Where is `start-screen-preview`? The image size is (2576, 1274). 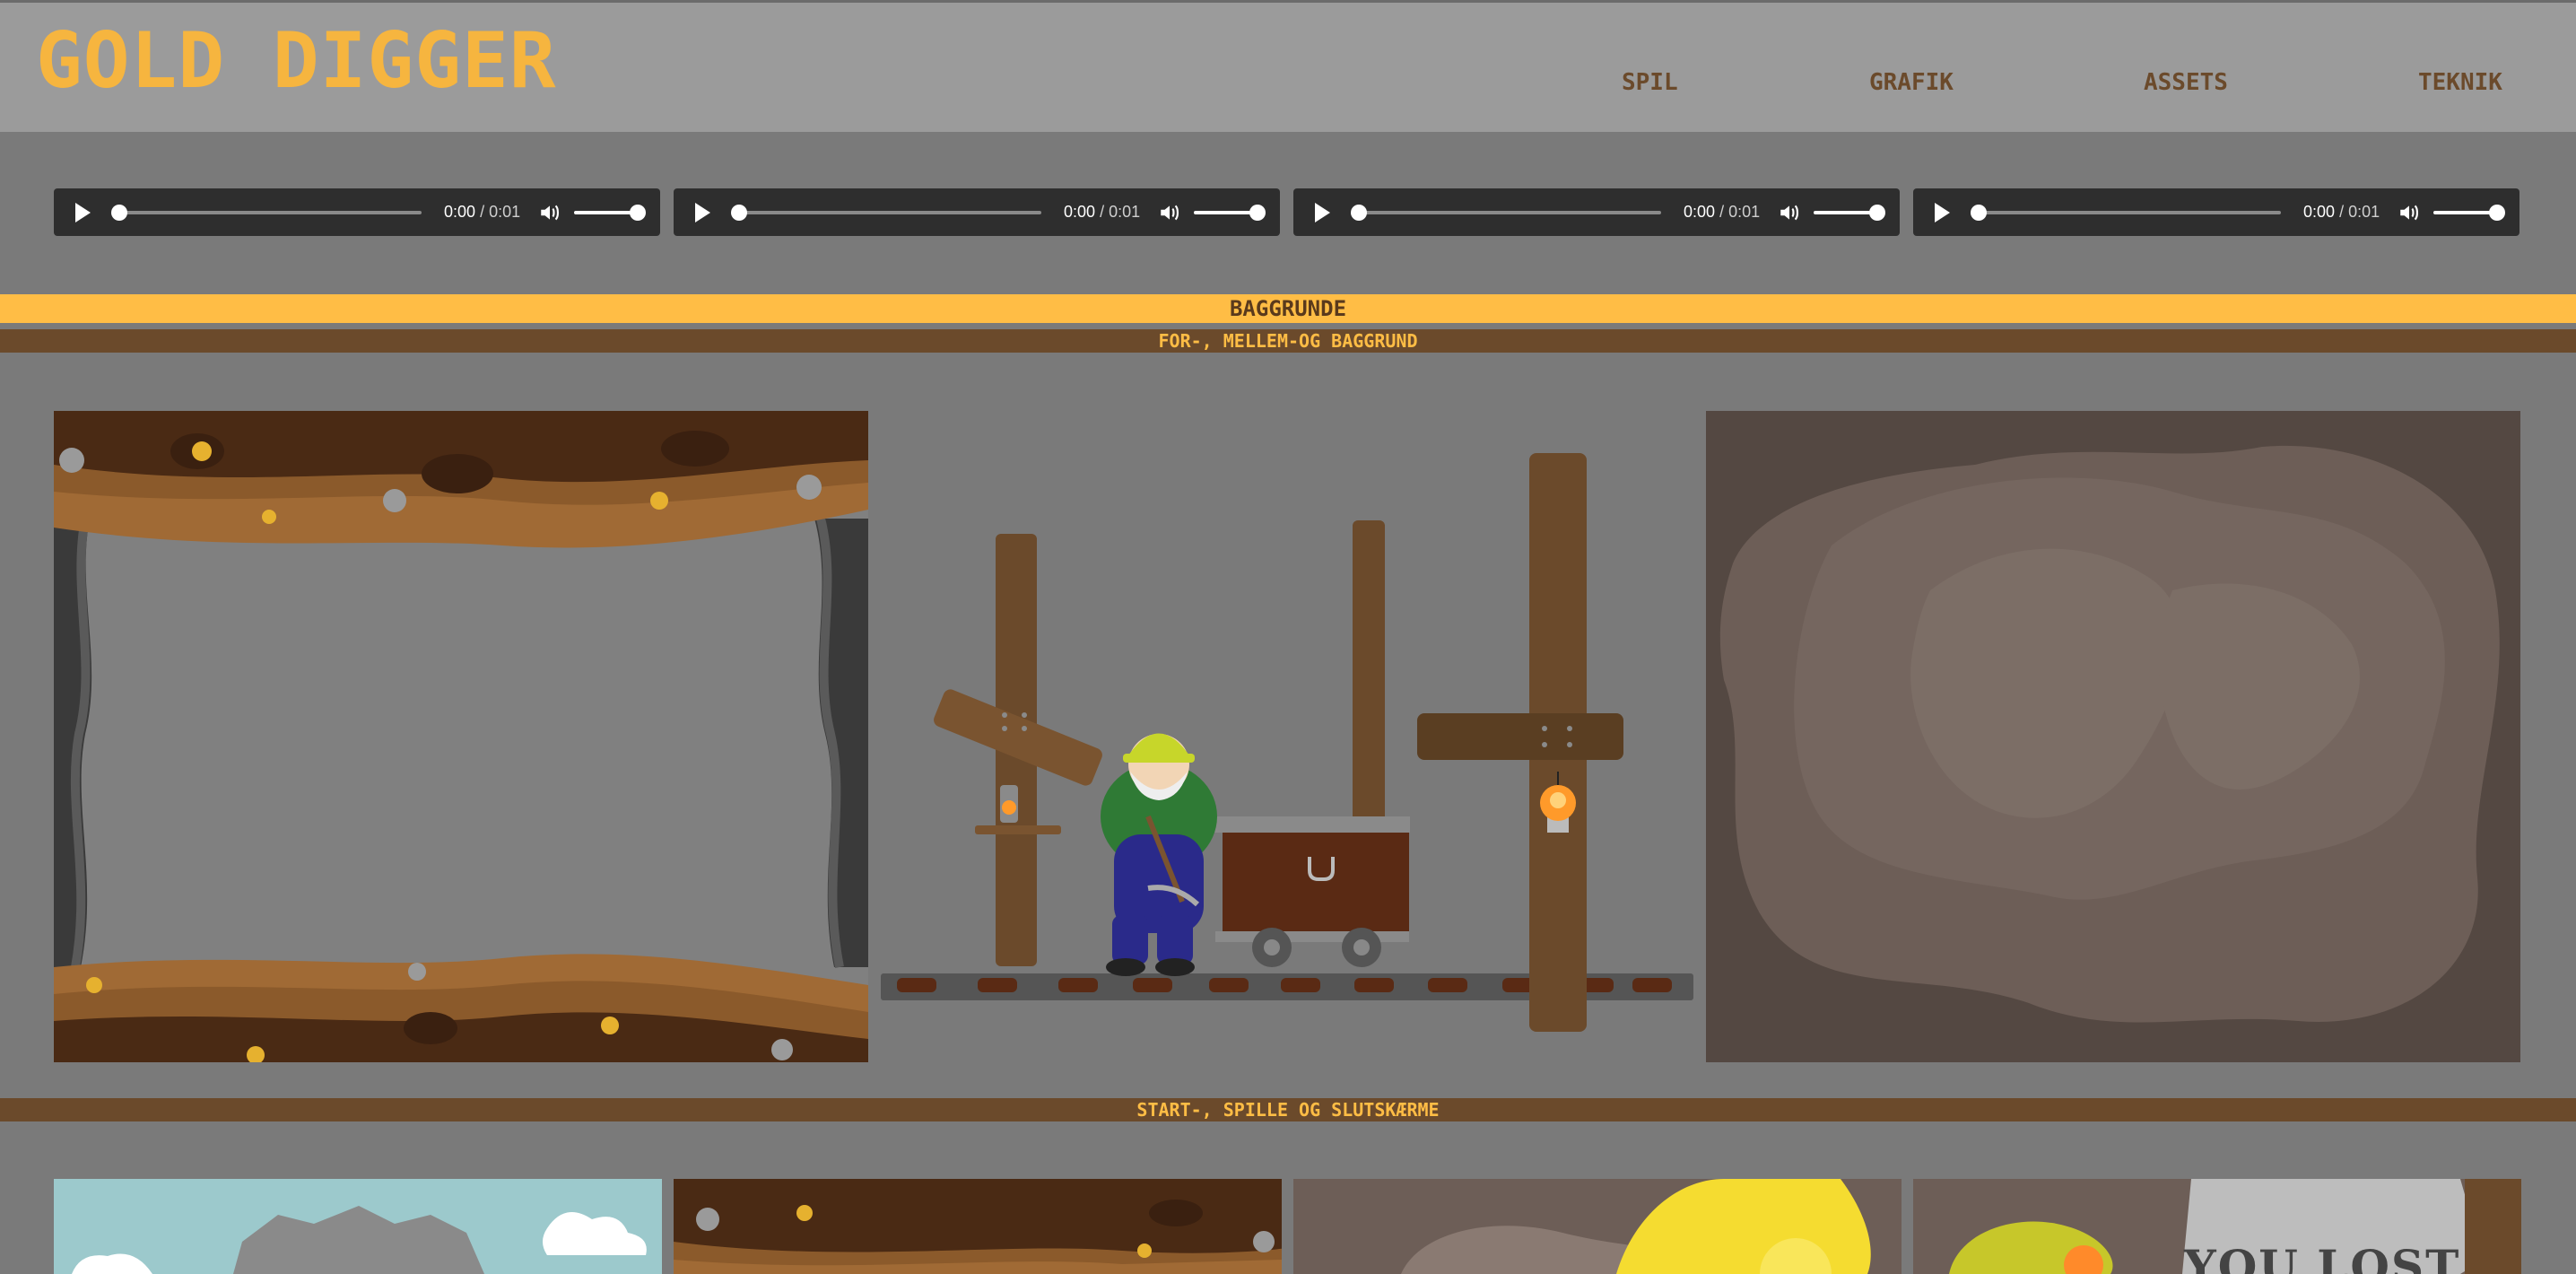 start-screen-preview is located at coordinates (358, 1226).